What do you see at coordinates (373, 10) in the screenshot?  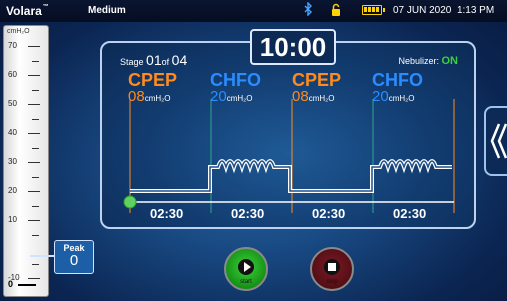 I see `battery-icon` at bounding box center [373, 10].